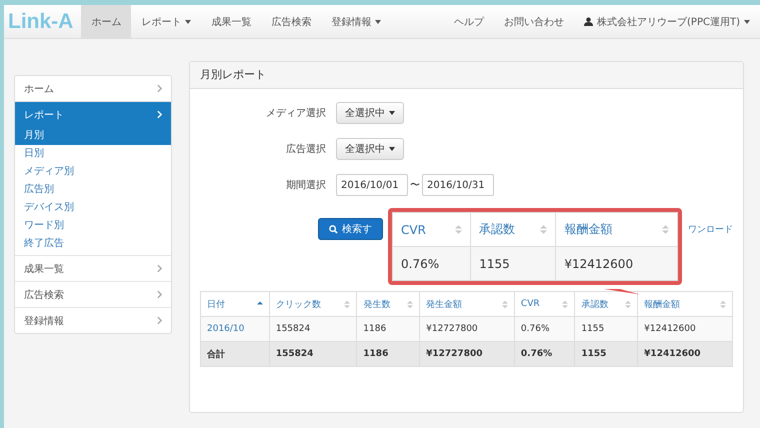 The image size is (760, 428). What do you see at coordinates (93, 136) in the screenshot?
I see `sidebar-subitem: 月別` at bounding box center [93, 136].